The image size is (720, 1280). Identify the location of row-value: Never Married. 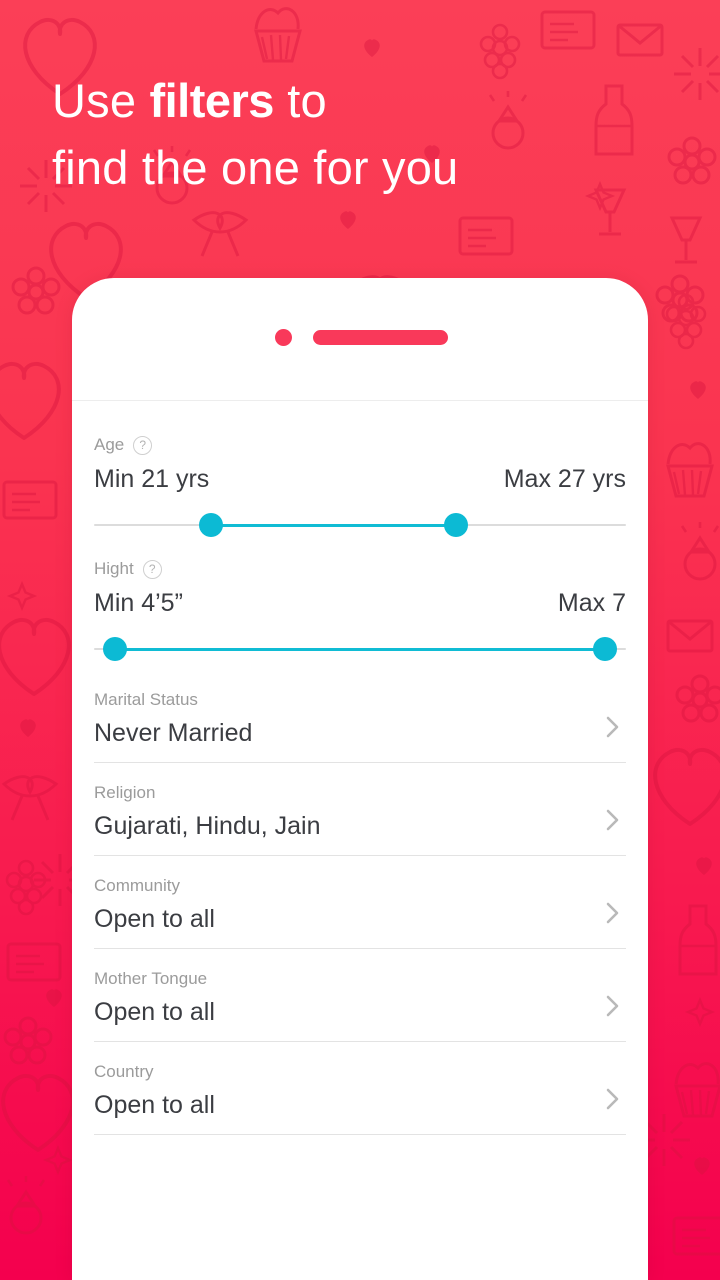
(173, 733).